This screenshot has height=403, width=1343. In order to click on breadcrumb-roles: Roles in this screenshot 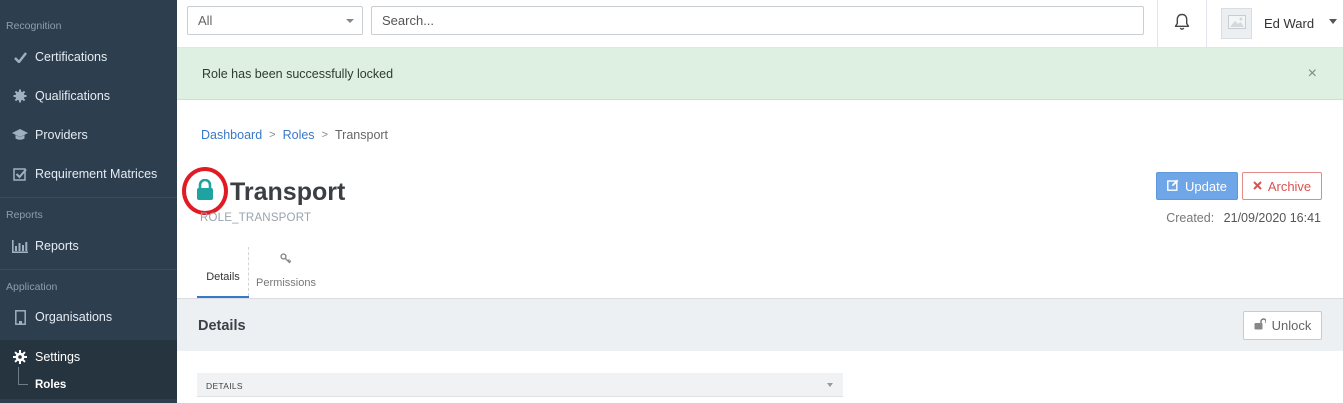, I will do `click(299, 135)`.